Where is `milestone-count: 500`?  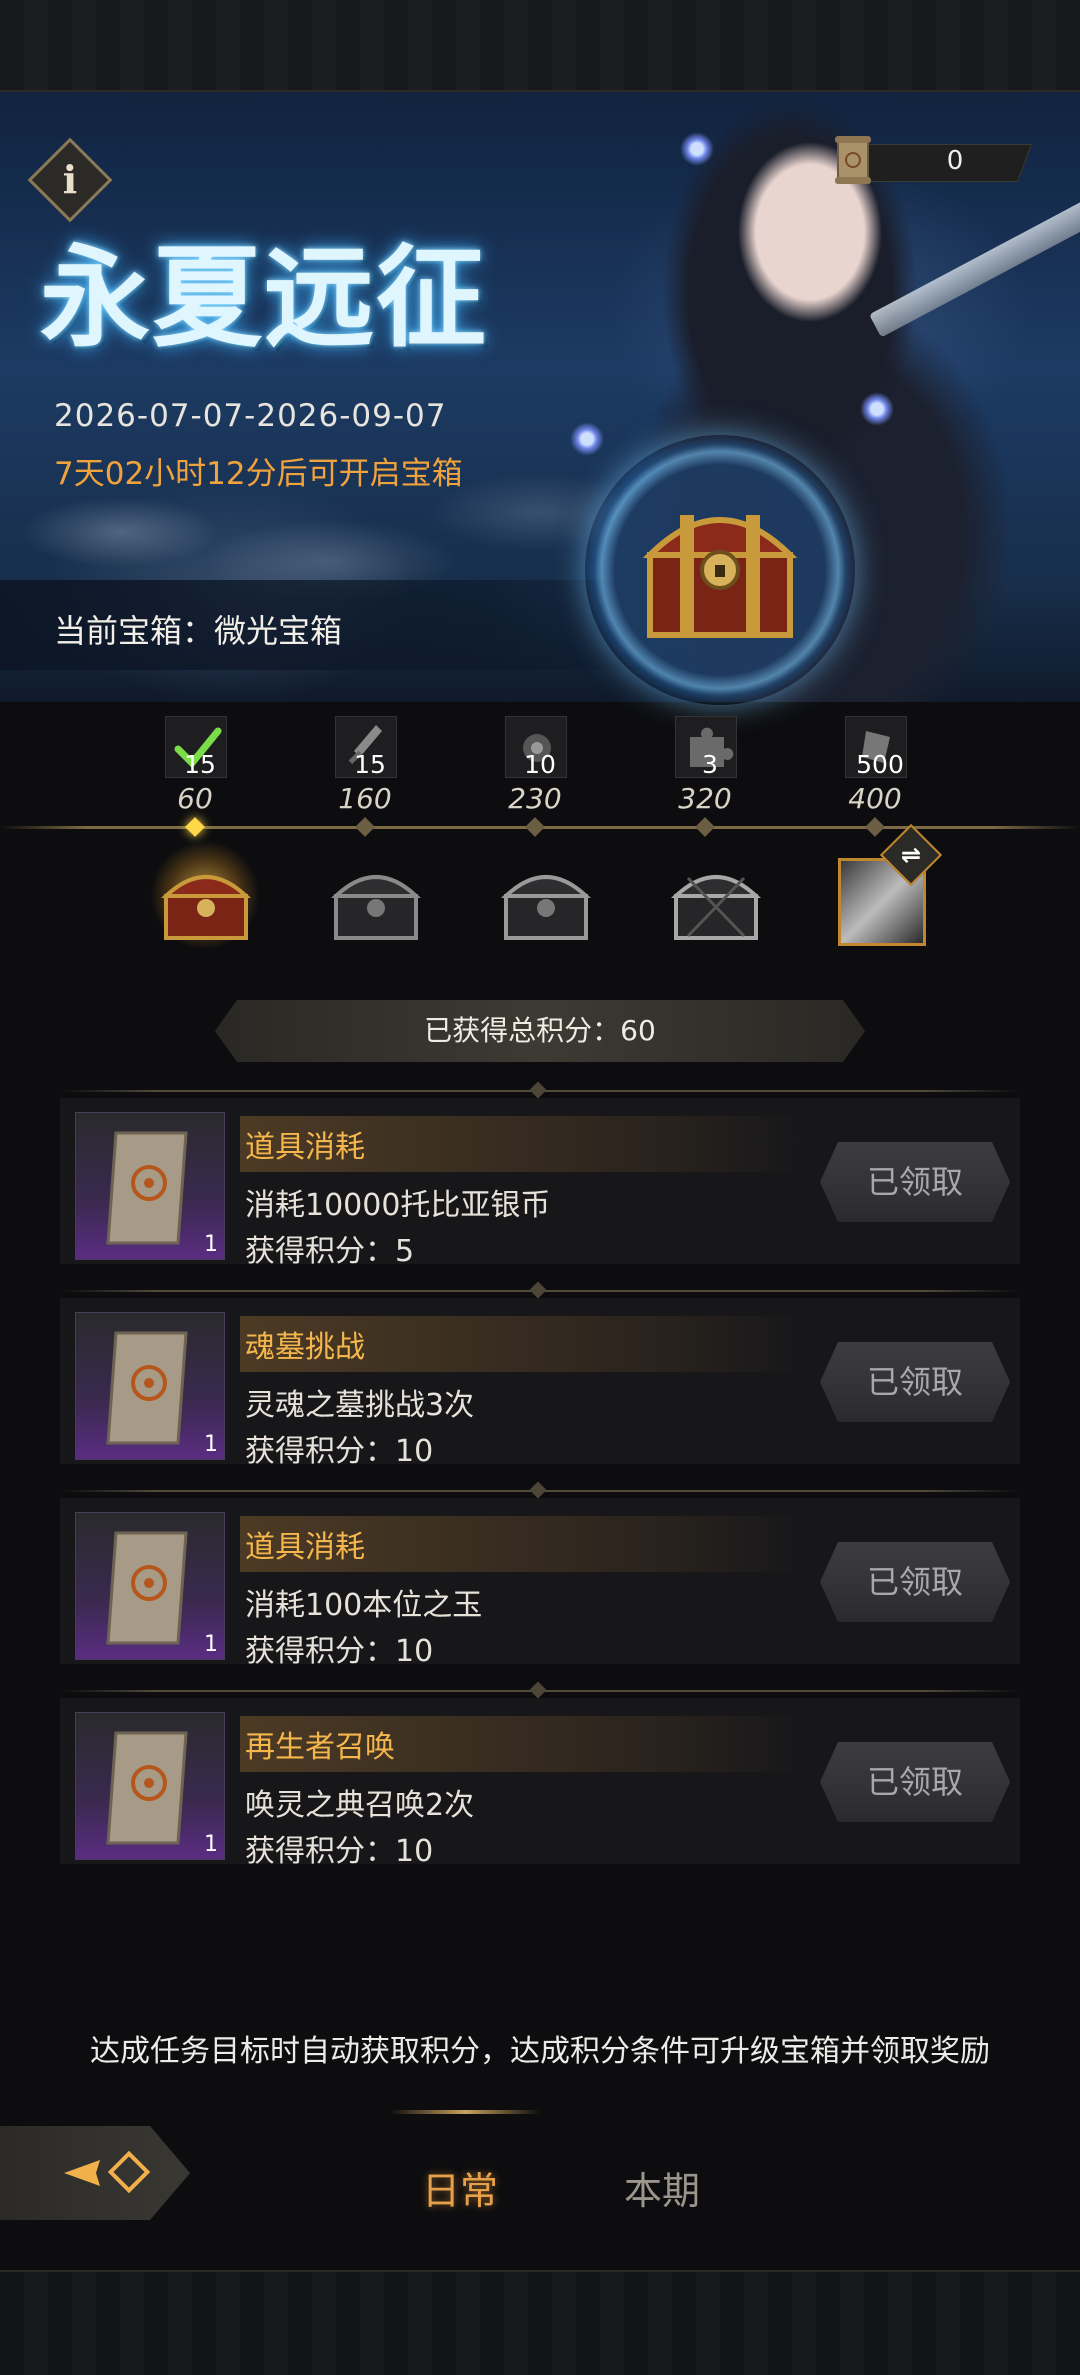
milestone-count: 500 is located at coordinates (880, 764).